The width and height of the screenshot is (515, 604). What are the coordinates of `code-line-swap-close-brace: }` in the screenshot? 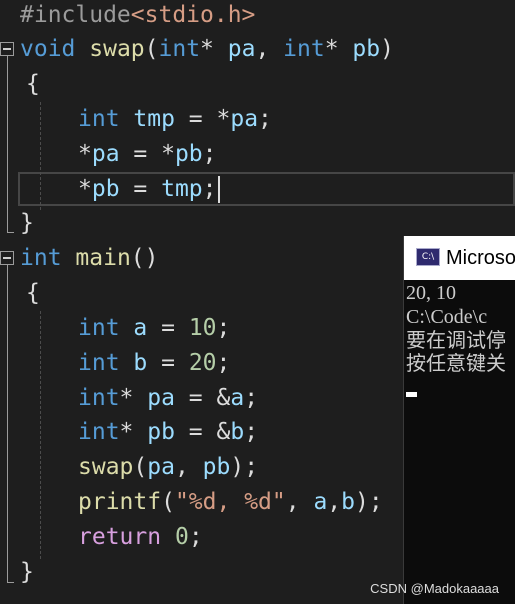 It's located at (27, 223).